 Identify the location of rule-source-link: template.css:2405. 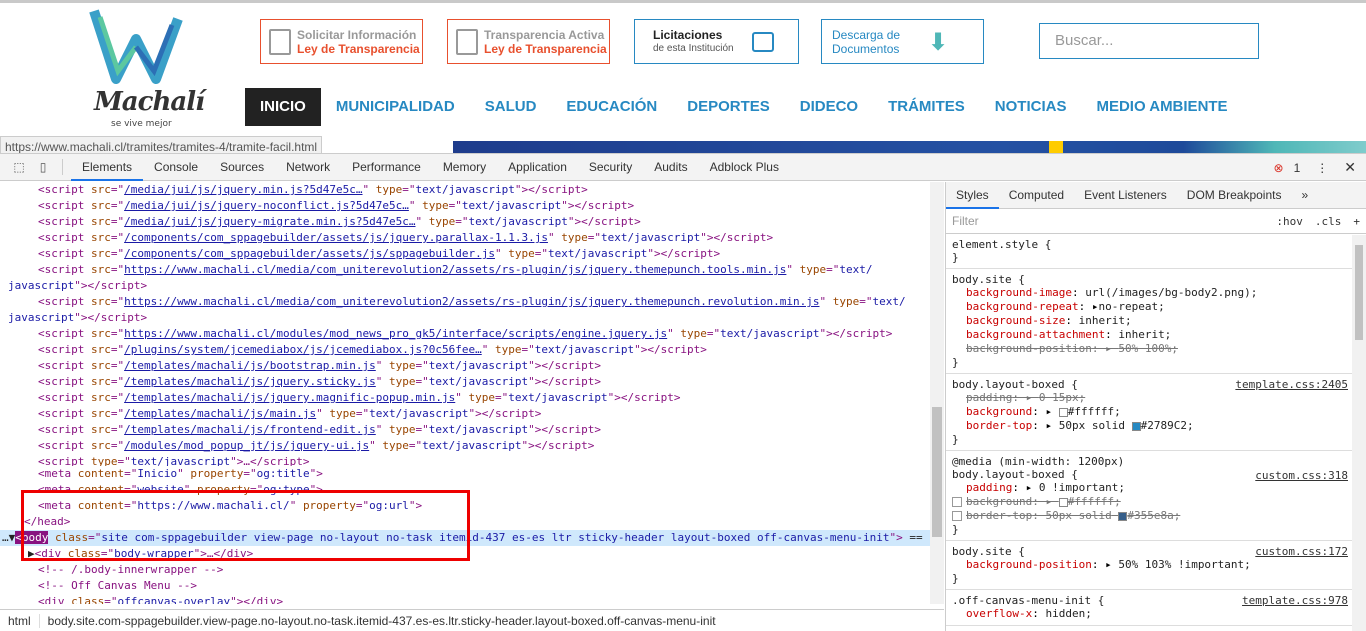
(1291, 384).